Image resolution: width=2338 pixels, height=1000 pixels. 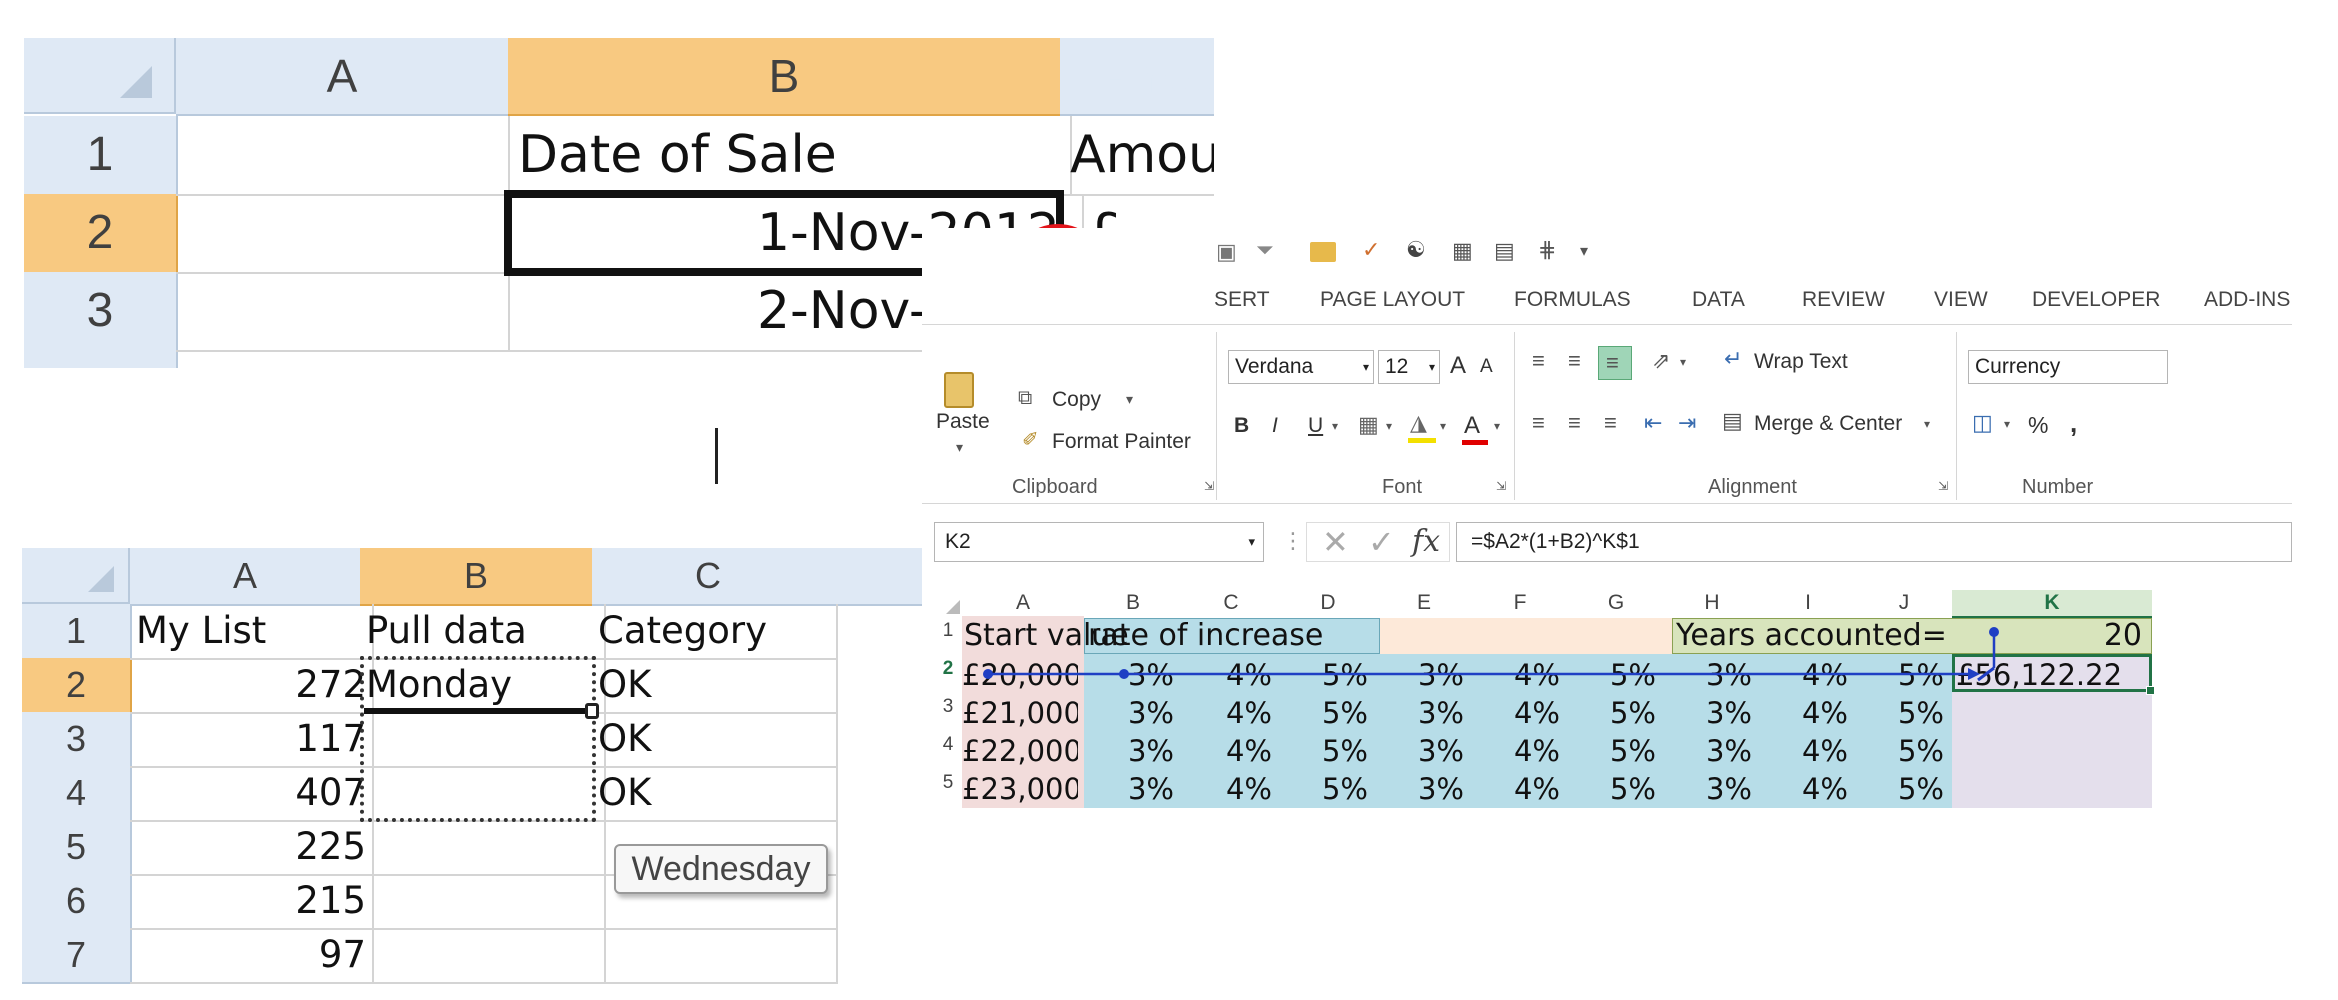 What do you see at coordinates (483, 632) in the screenshot?
I see `cell-b1: Pull data` at bounding box center [483, 632].